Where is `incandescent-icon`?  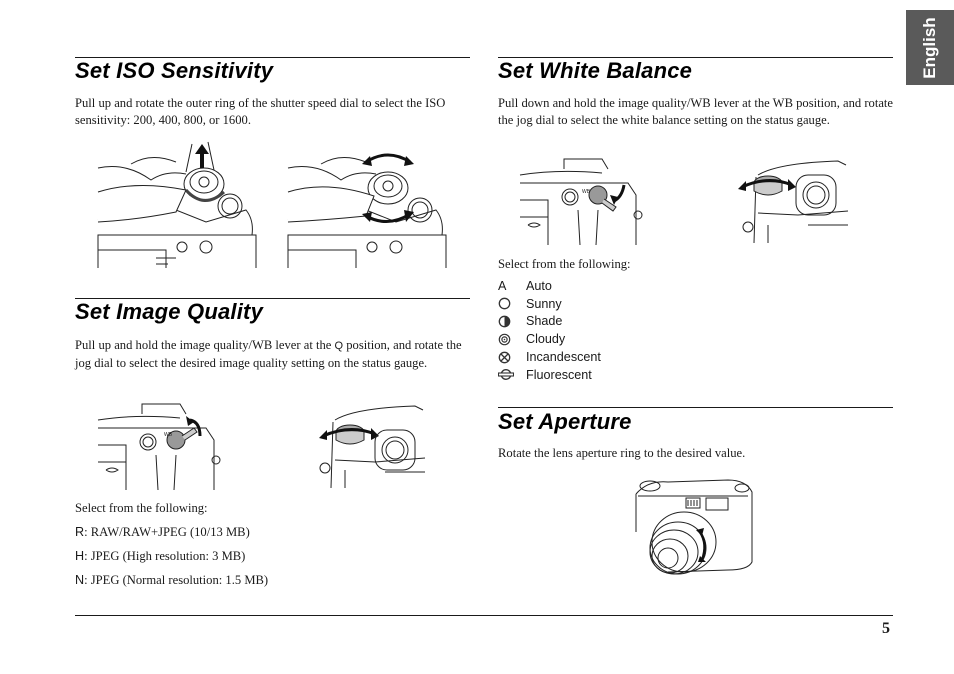 incandescent-icon is located at coordinates (512, 357).